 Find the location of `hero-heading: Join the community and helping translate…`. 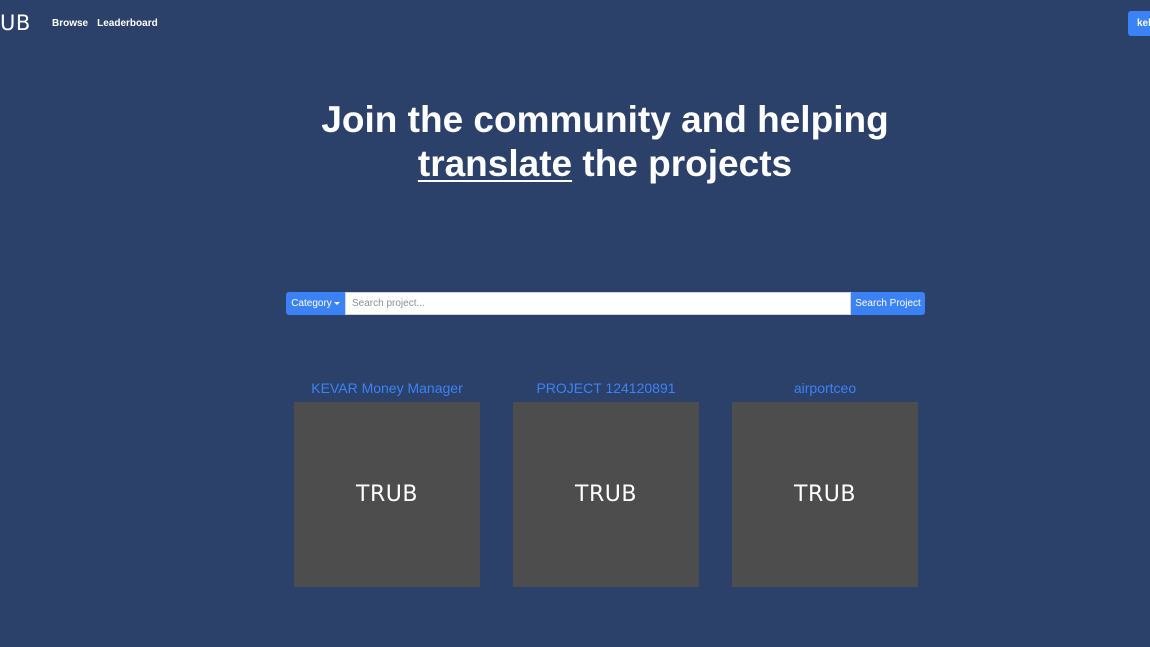

hero-heading: Join the community and helping translate… is located at coordinates (575, 142).